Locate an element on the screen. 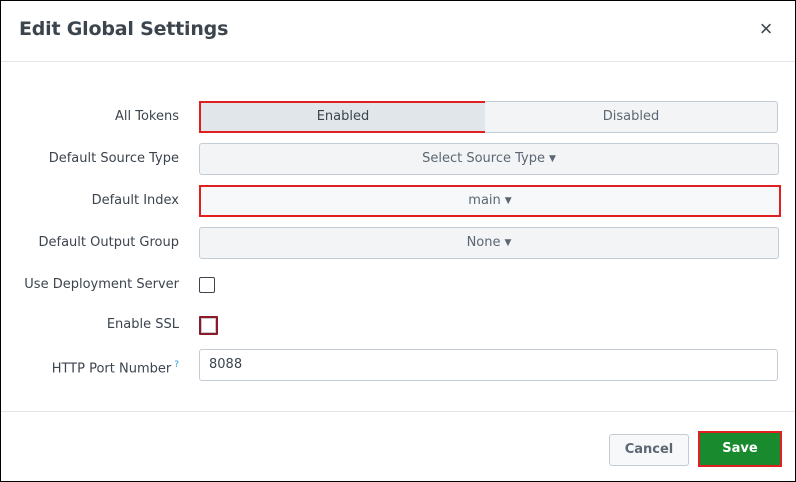 Image resolution: width=796 pixels, height=482 pixels. row-enable-ssl: Enable SSL is located at coordinates (398, 325).